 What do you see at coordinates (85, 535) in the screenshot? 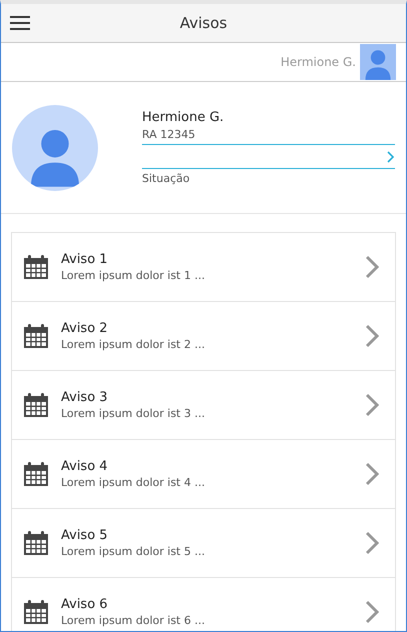
I see `notice-title: Aviso 5` at bounding box center [85, 535].